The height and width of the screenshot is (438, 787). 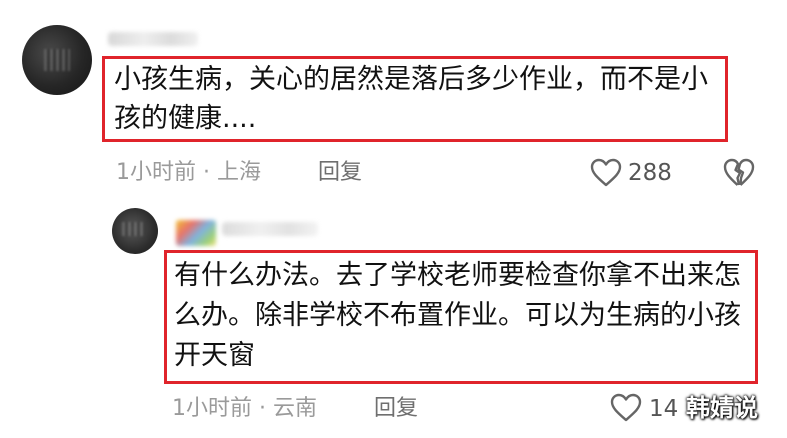 I want to click on watermark: 韩婧说, so click(x=722, y=408).